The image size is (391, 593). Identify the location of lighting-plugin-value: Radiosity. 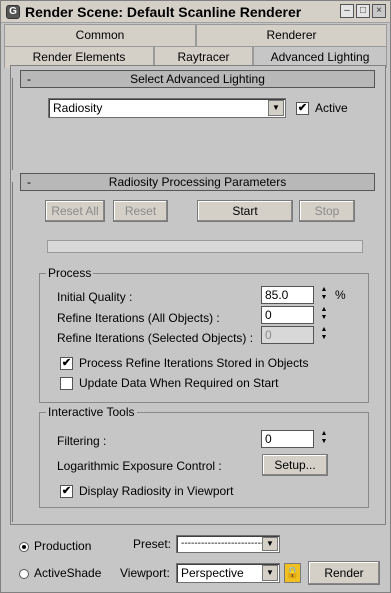
(78, 108).